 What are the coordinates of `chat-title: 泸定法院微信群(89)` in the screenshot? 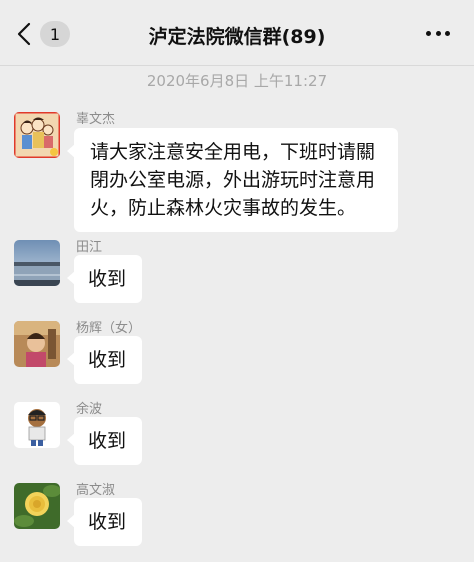 It's located at (237, 37).